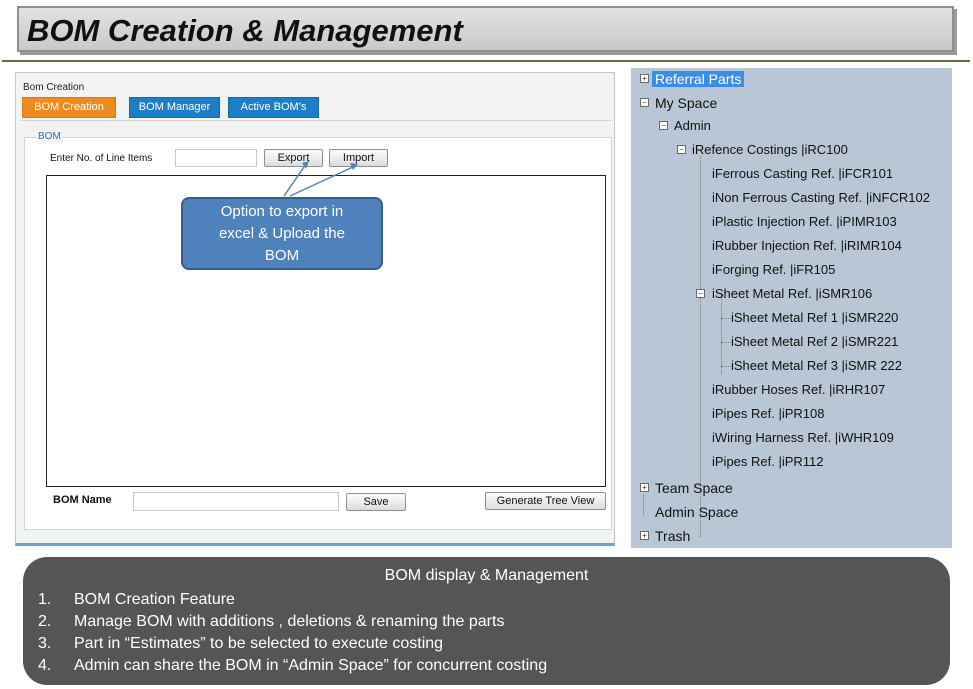 Image resolution: width=973 pixels, height=689 pixels. Describe the element at coordinates (245, 30) in the screenshot. I see `slide-title: BOM Creation & Management` at that location.